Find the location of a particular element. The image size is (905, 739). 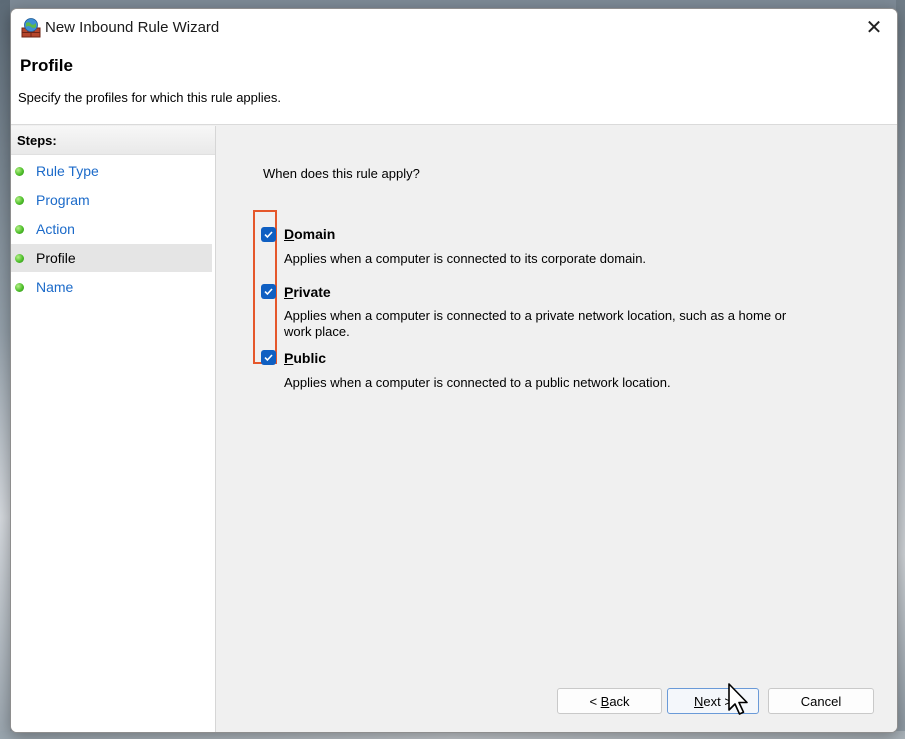

steps-heading-label: Steps: is located at coordinates (37, 140).